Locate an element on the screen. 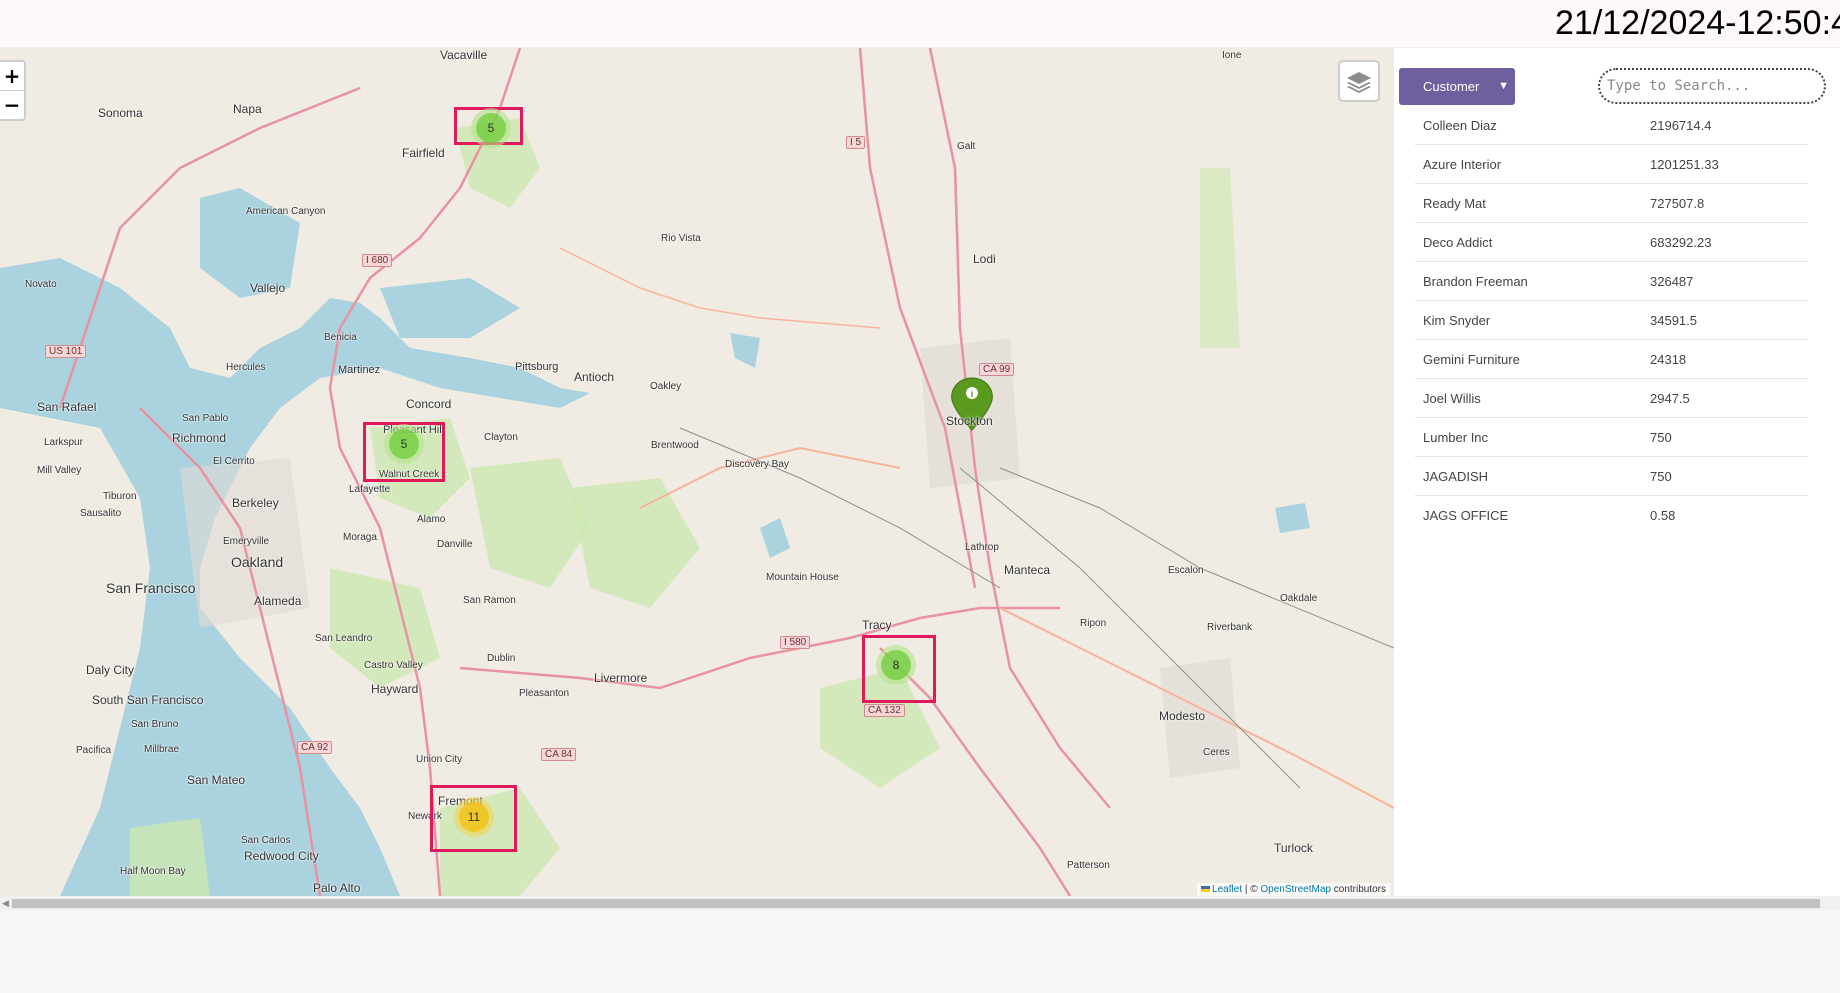 The height and width of the screenshot is (993, 1840). place-label: Sausalito is located at coordinates (101, 513).